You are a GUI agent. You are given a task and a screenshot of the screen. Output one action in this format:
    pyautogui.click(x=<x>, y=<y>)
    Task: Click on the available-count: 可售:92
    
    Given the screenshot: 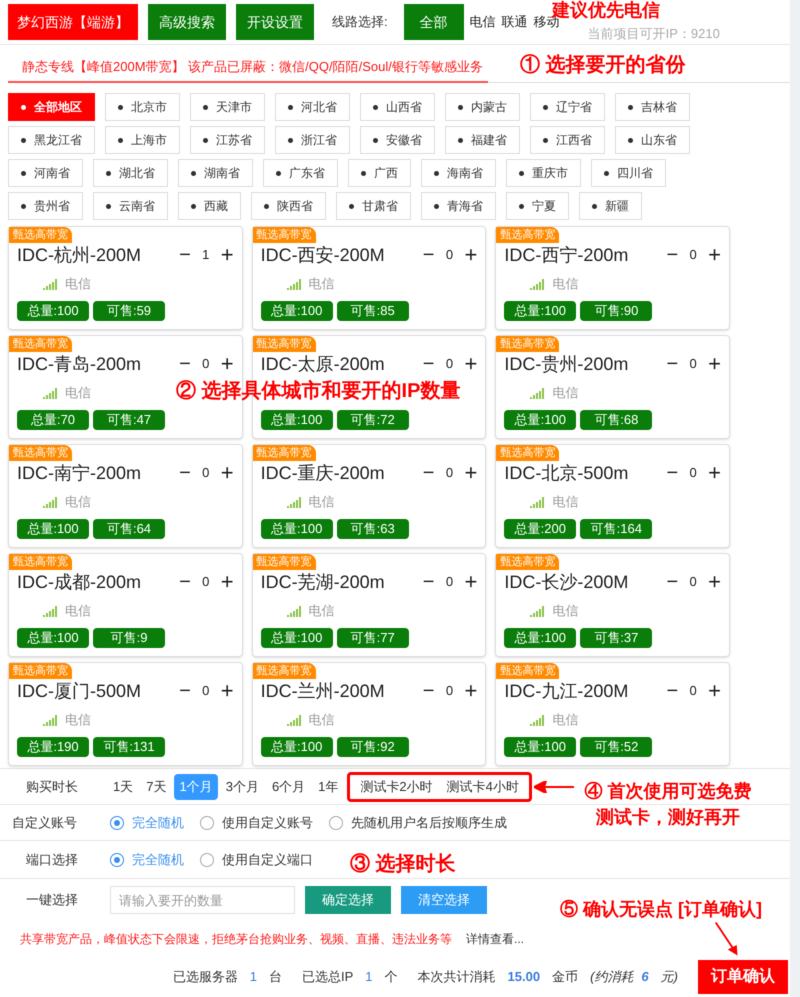 What is the action you would take?
    pyautogui.click(x=372, y=747)
    